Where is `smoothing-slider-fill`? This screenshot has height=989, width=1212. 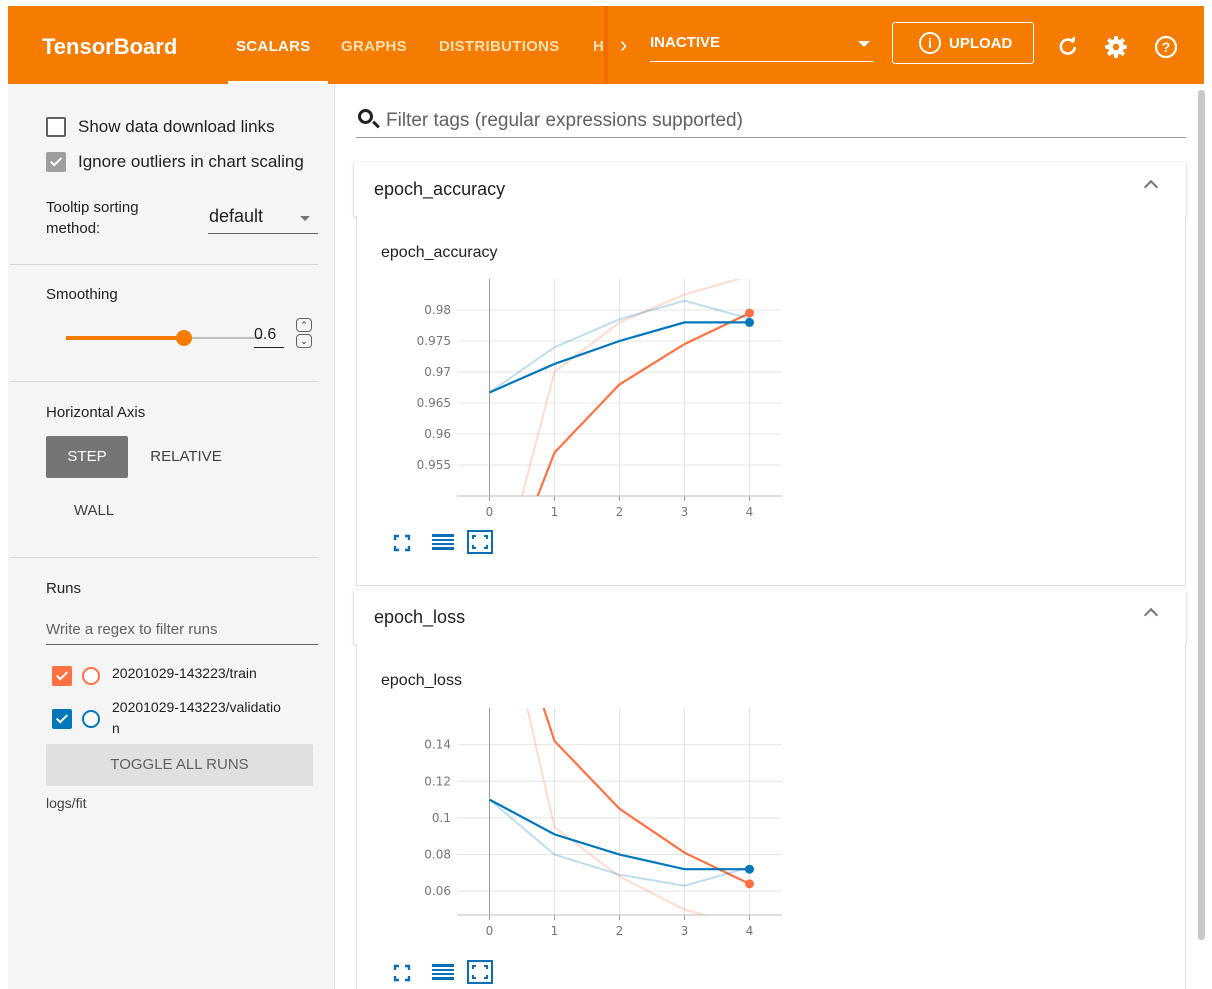 smoothing-slider-fill is located at coordinates (125, 338).